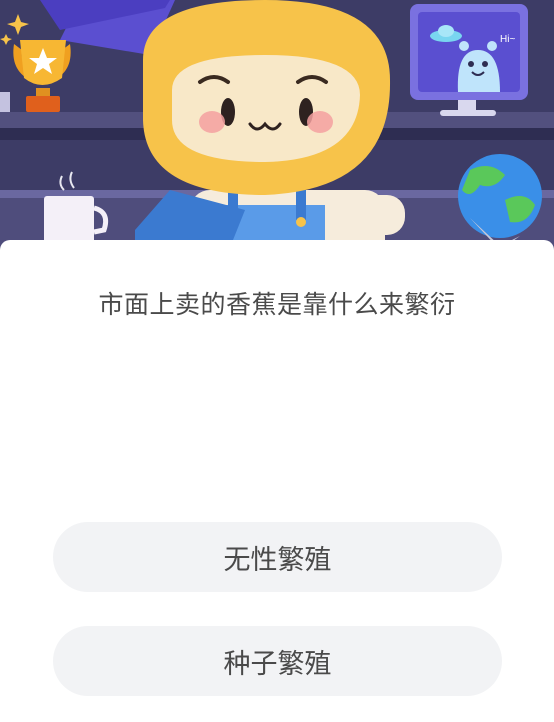 The image size is (554, 722). I want to click on question-text: 市面上卖的香蕉是靠什么来繁衍, so click(277, 304).